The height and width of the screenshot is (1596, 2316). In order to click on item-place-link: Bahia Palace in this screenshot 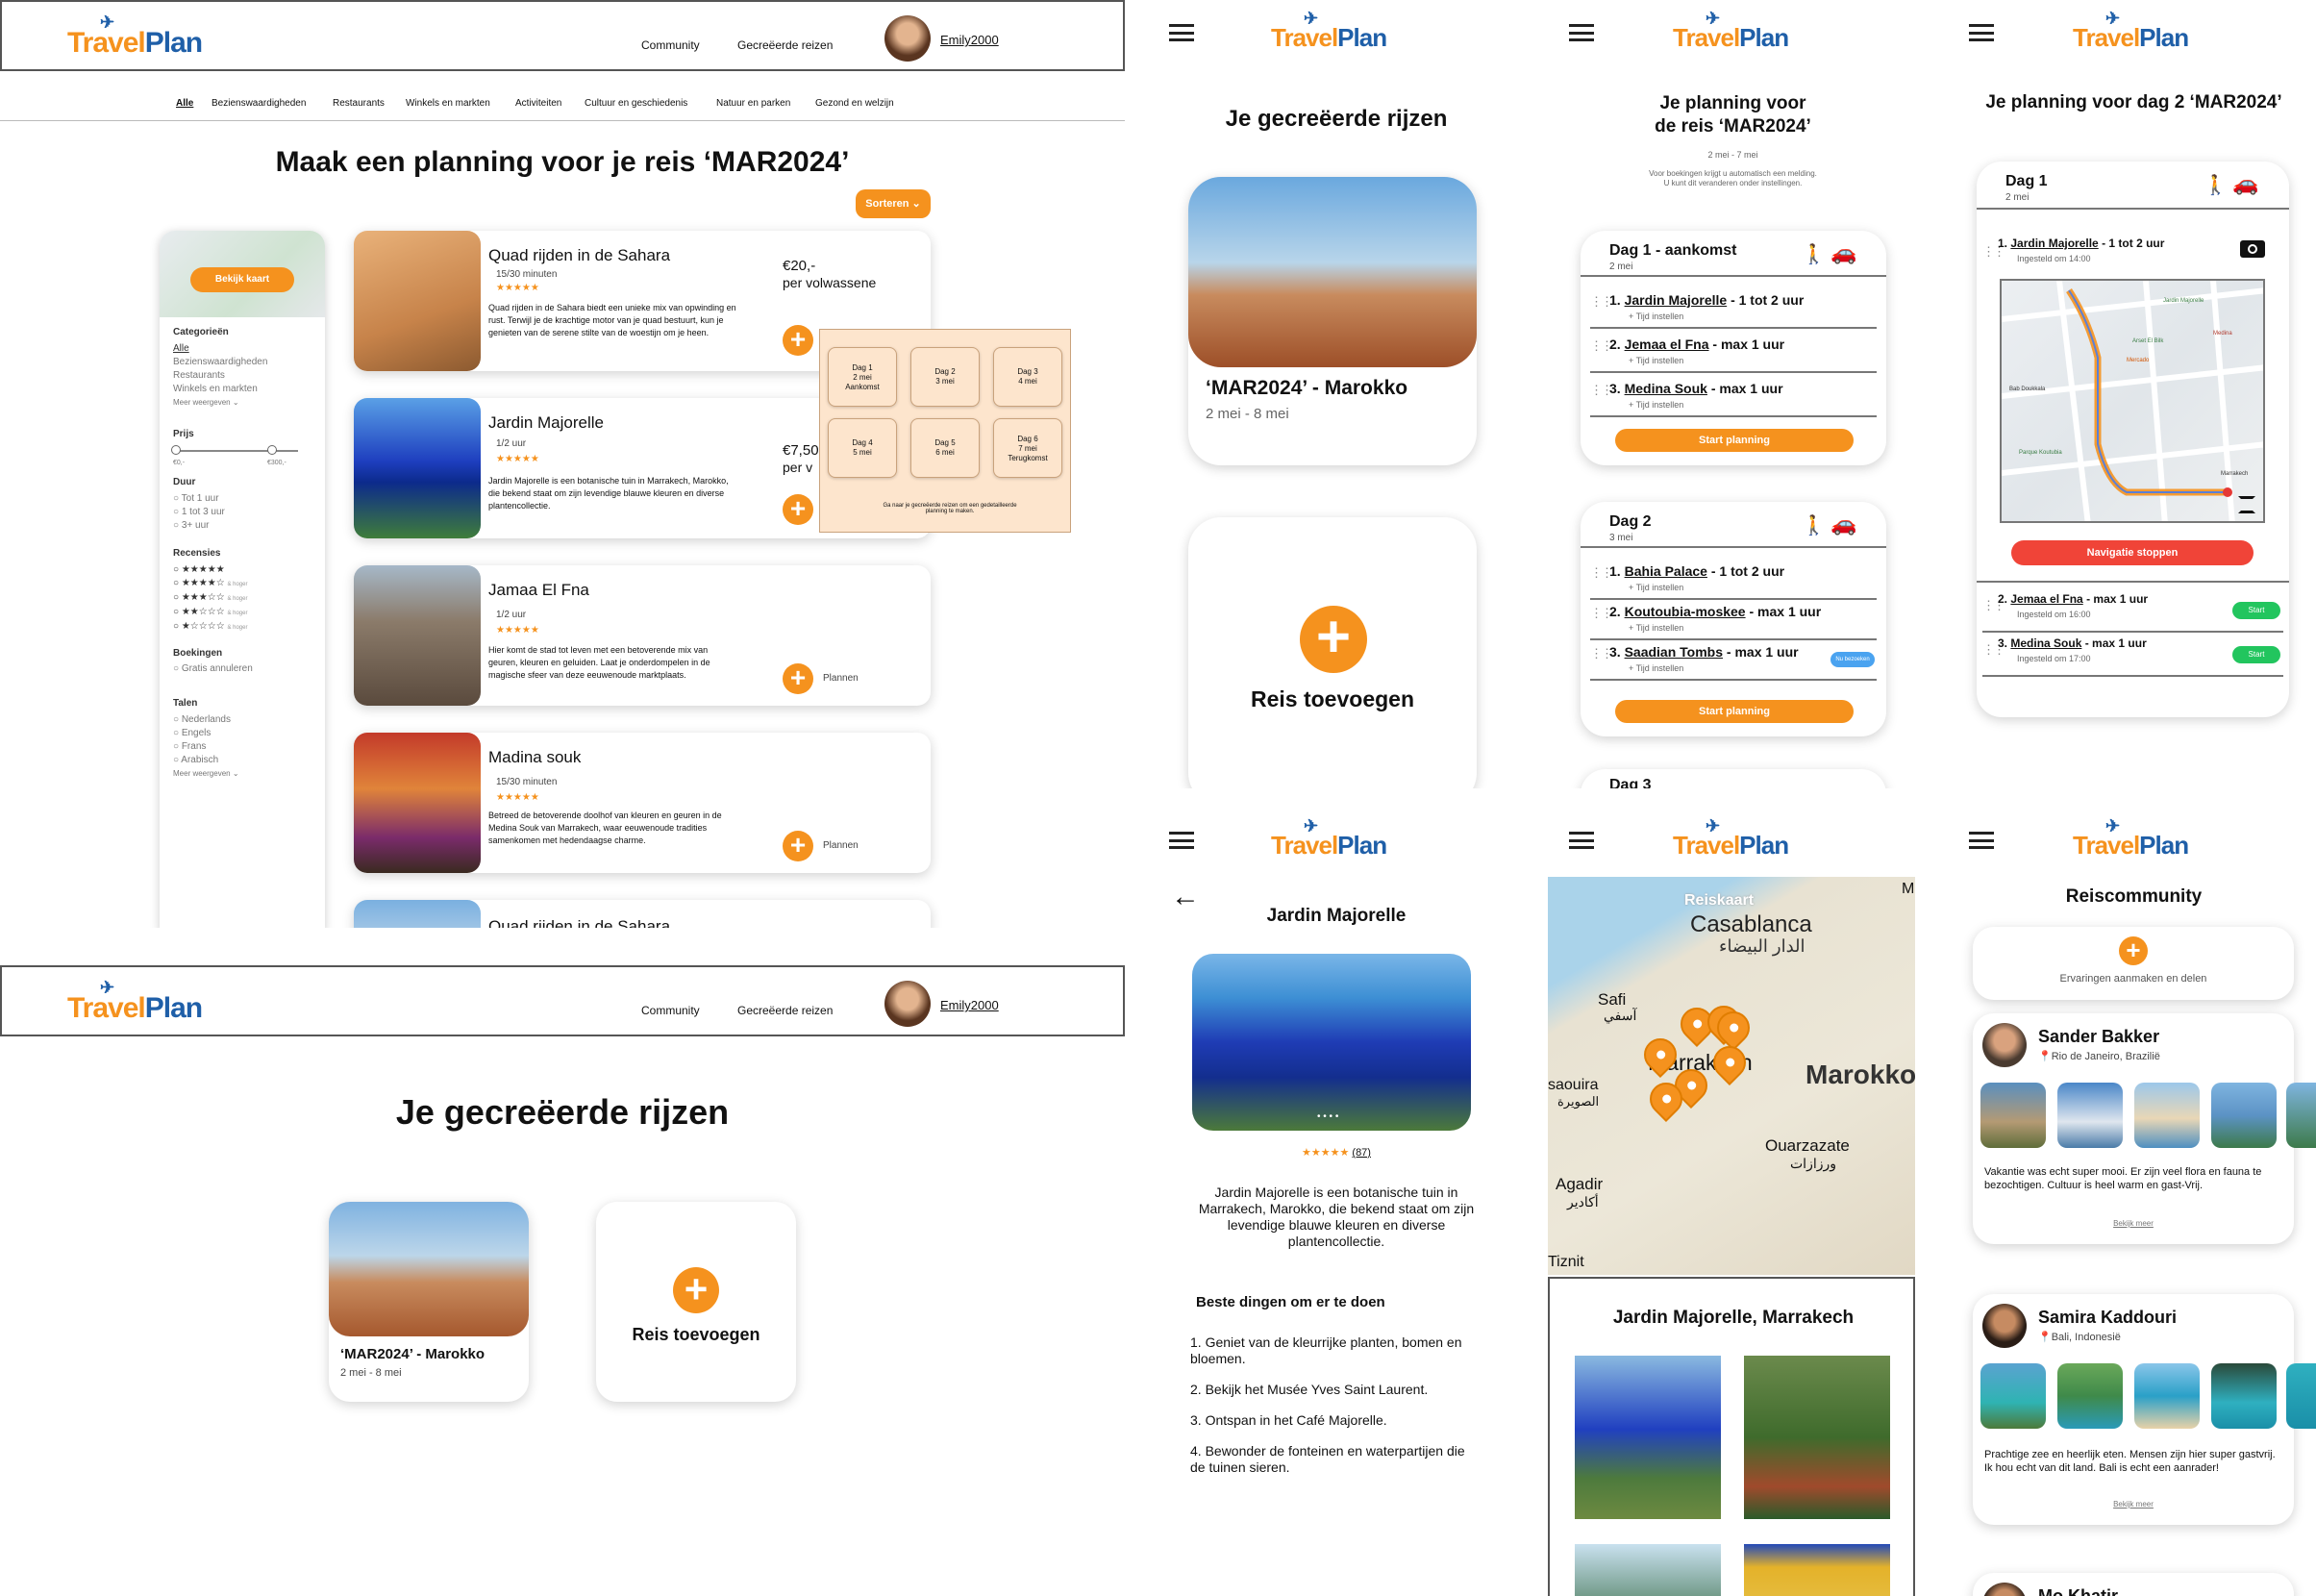, I will do `click(1666, 571)`.